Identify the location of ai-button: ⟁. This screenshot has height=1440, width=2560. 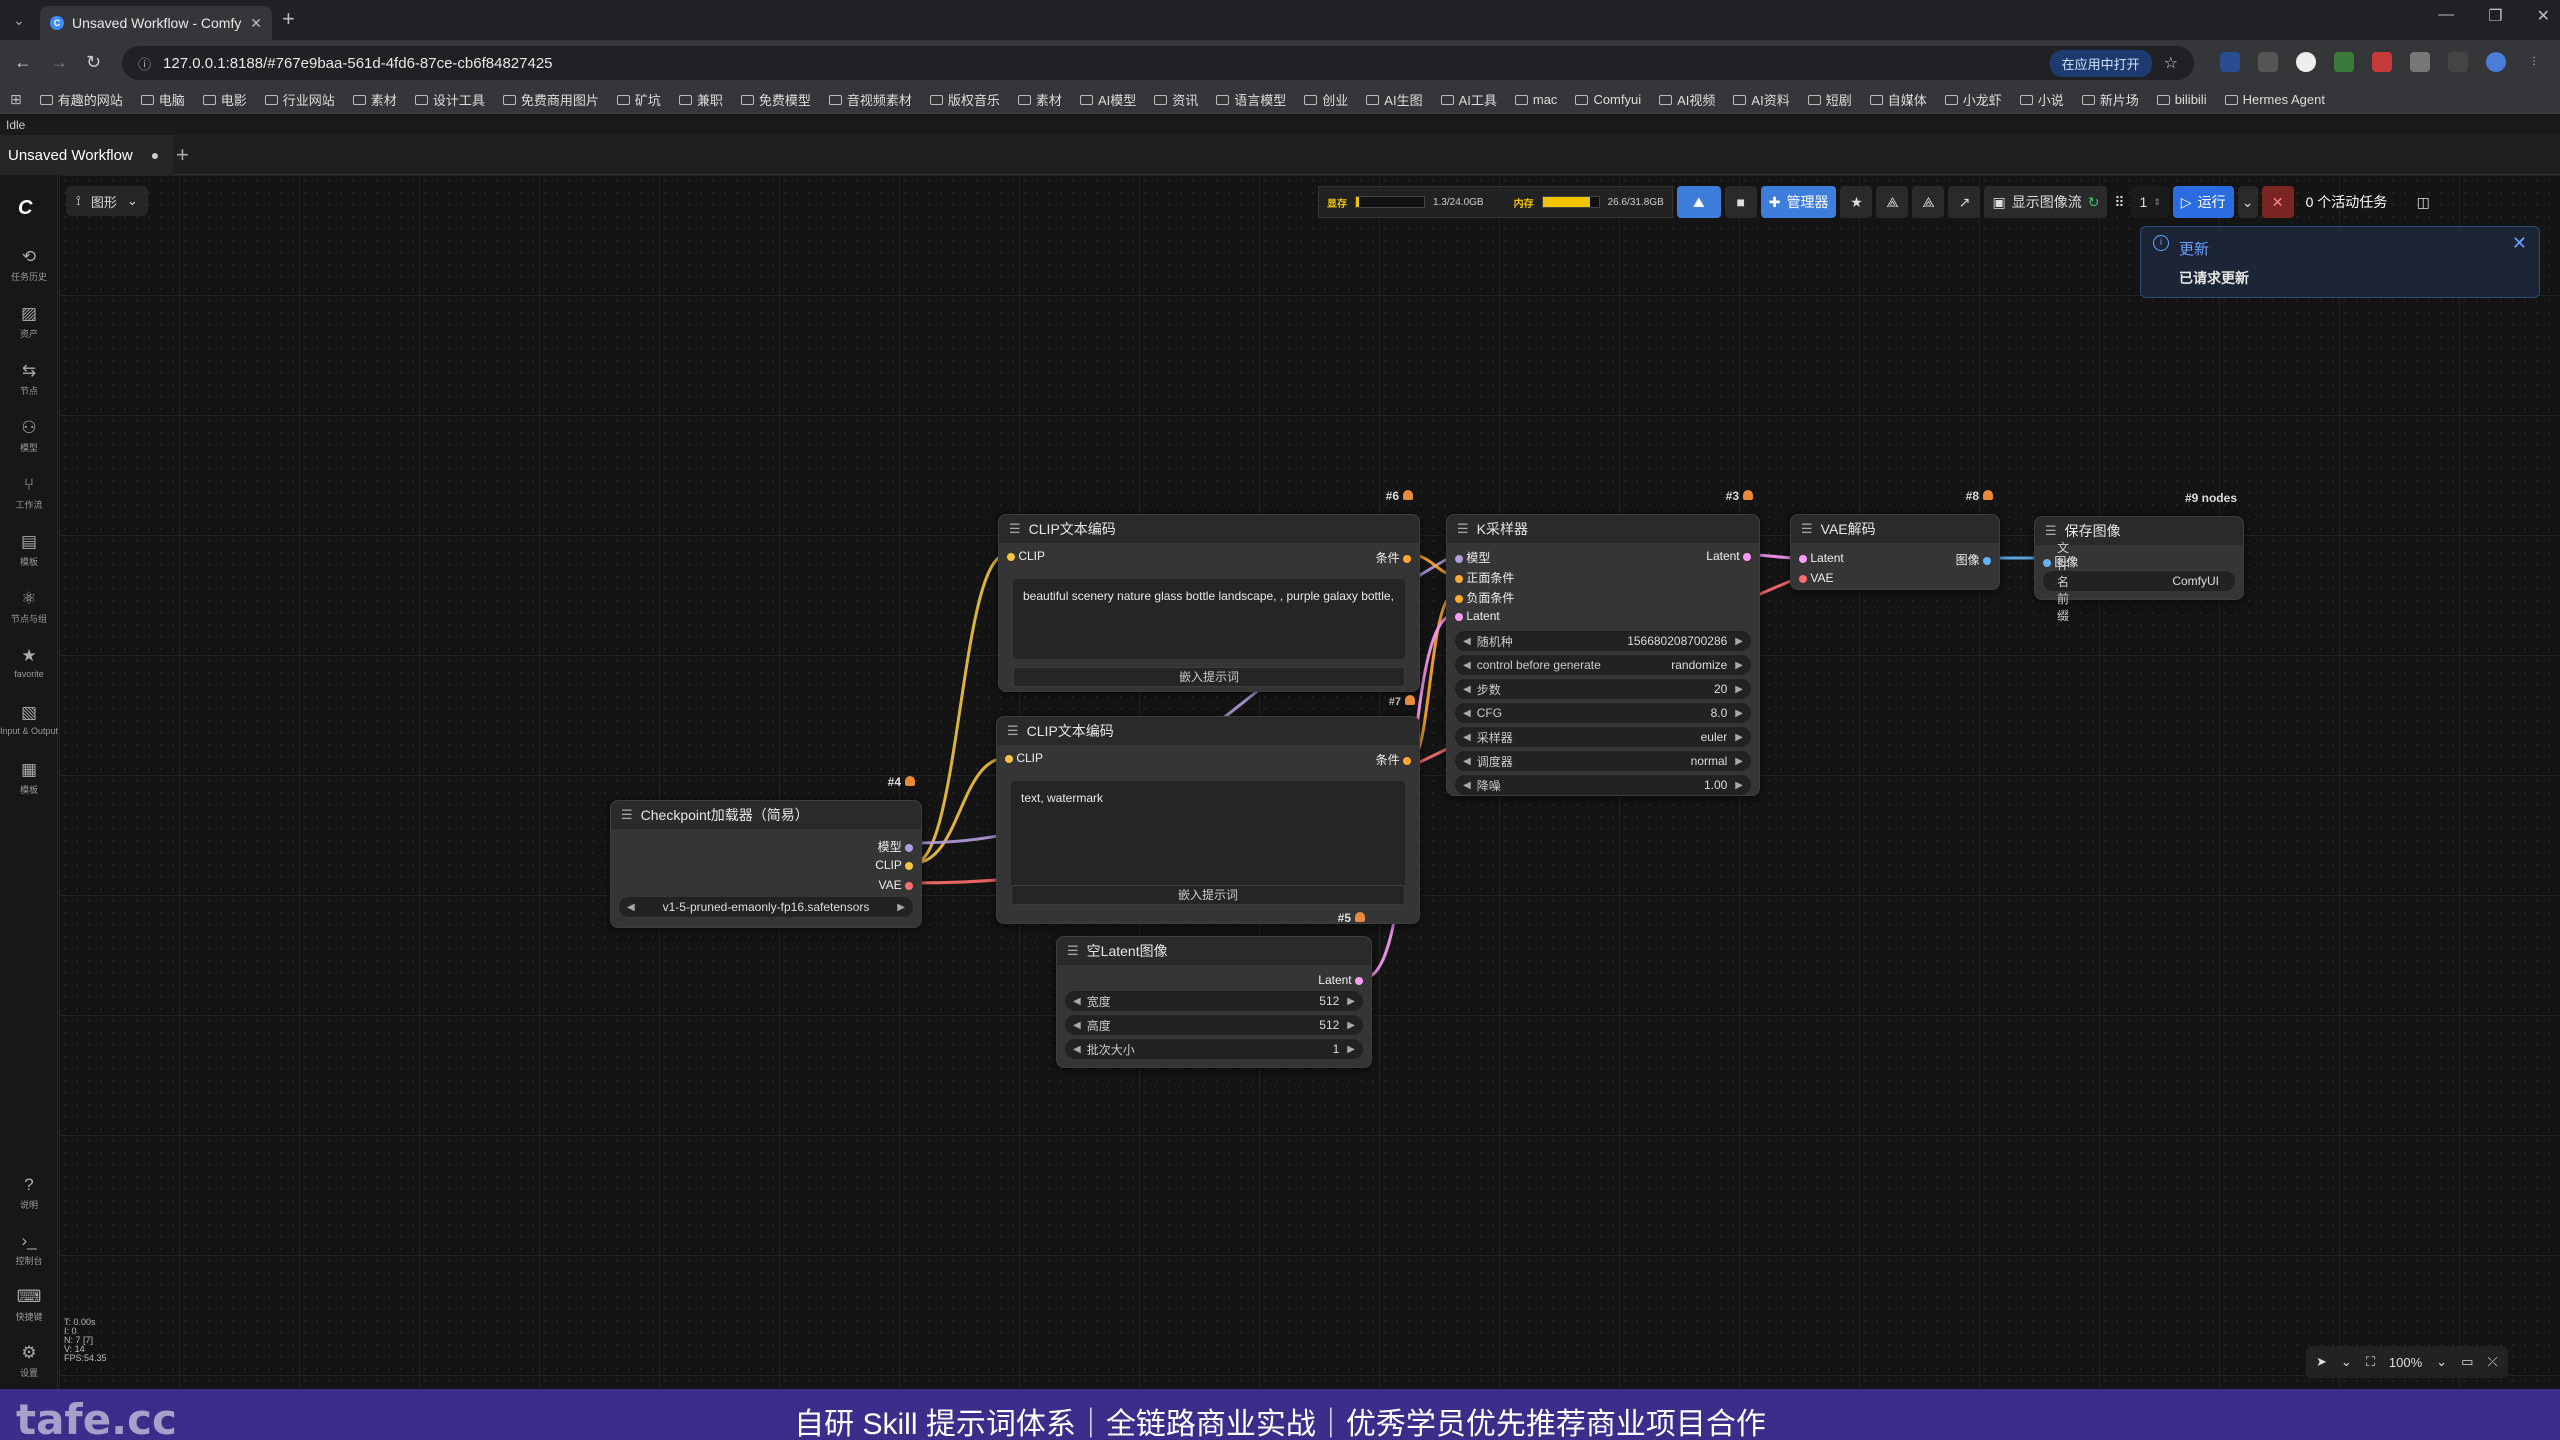
(1892, 202).